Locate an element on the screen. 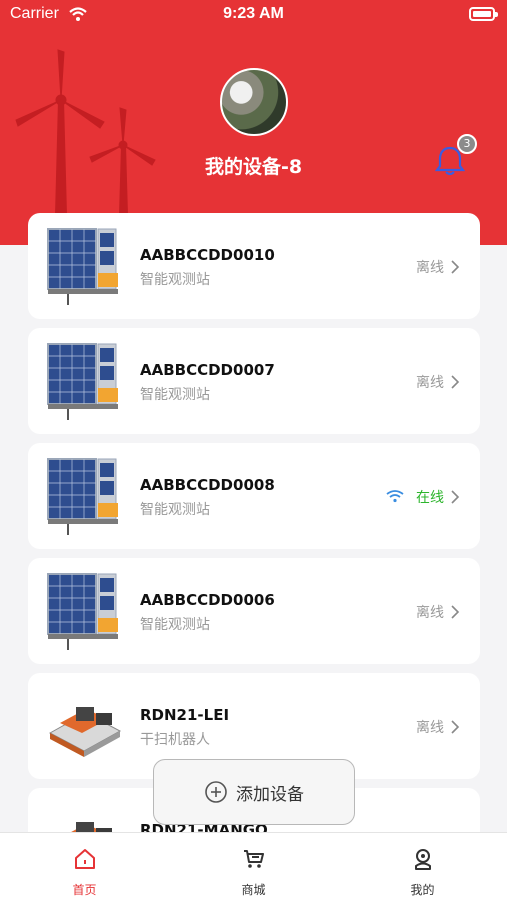 Image resolution: width=507 pixels, height=900 pixels. page-title: 我的设备-8 is located at coordinates (253, 167).